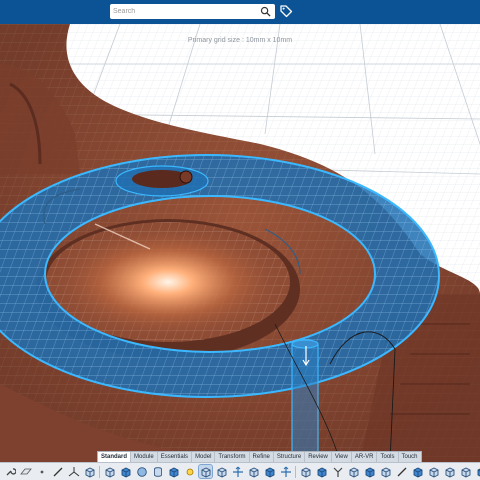  Describe the element at coordinates (25, 471) in the screenshot. I see `plane-icon` at that location.